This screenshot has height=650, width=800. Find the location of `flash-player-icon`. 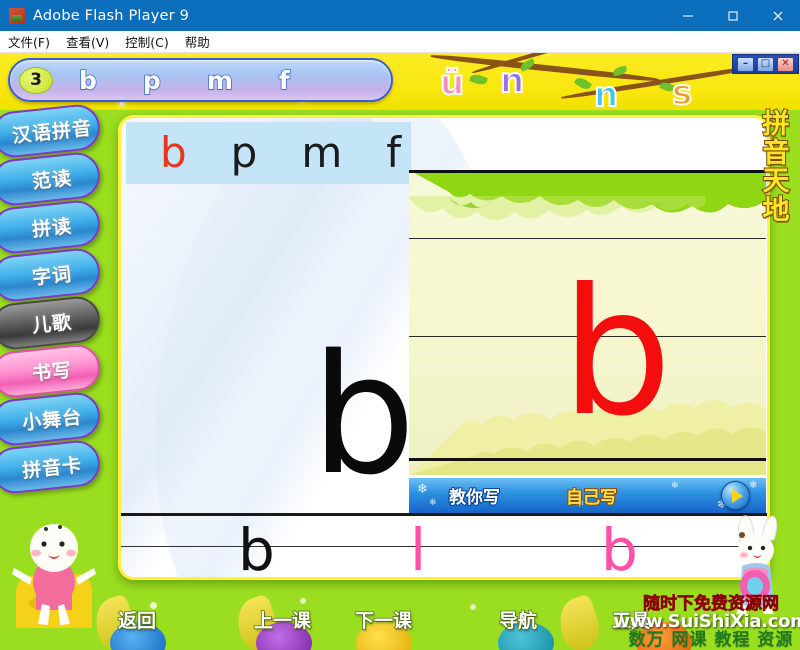

flash-player-icon is located at coordinates (17, 15).